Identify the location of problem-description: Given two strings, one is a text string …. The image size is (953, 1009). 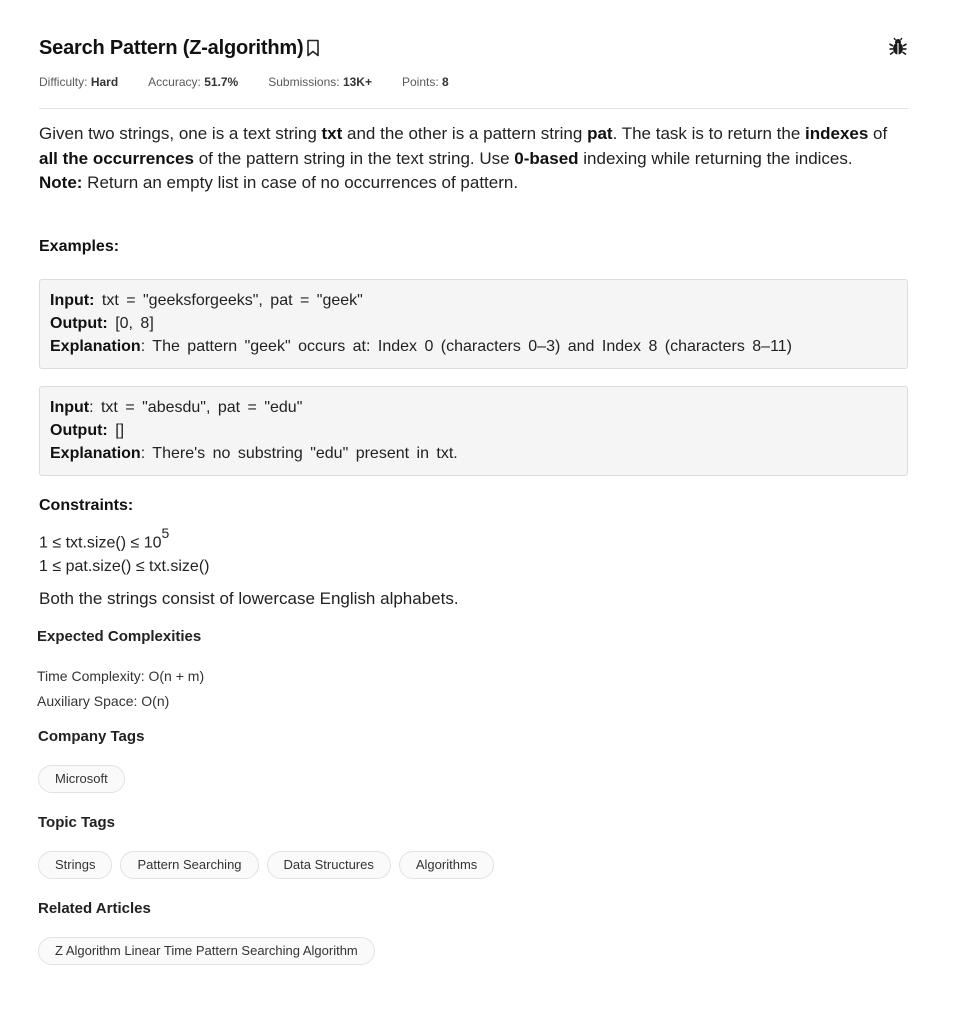
(469, 159).